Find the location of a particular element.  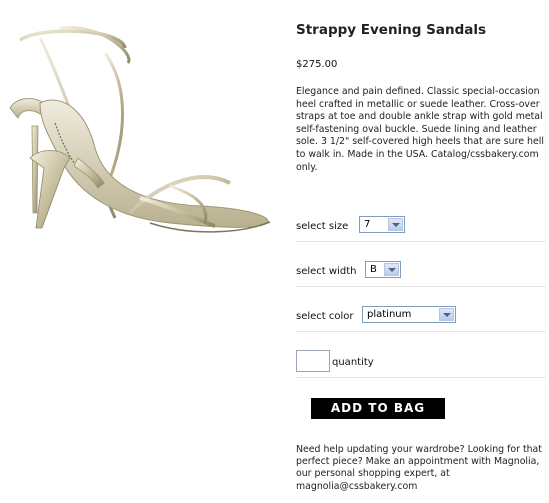

add-to-bag-button: ADD TO BAG is located at coordinates (378, 408).